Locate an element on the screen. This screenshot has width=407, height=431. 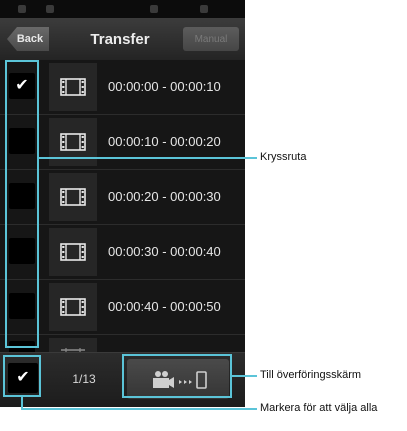
back-button: Back is located at coordinates (28, 39).